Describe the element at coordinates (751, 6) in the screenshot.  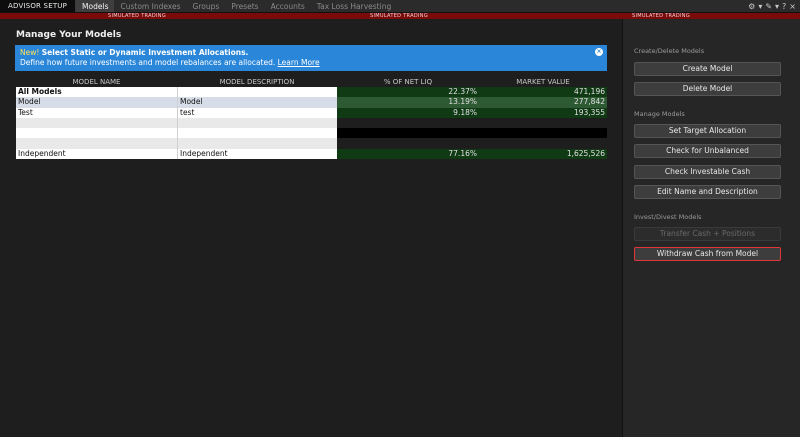
I see `gear-icon: ⚙` at that location.